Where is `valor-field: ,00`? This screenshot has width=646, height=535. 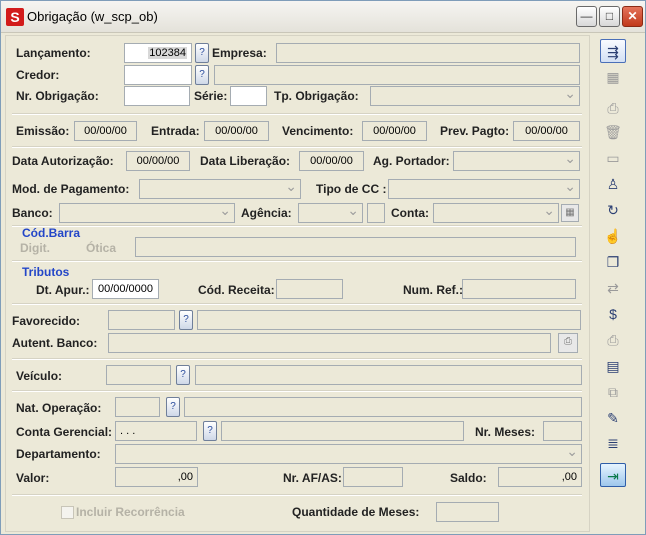
valor-field: ,00 is located at coordinates (156, 477).